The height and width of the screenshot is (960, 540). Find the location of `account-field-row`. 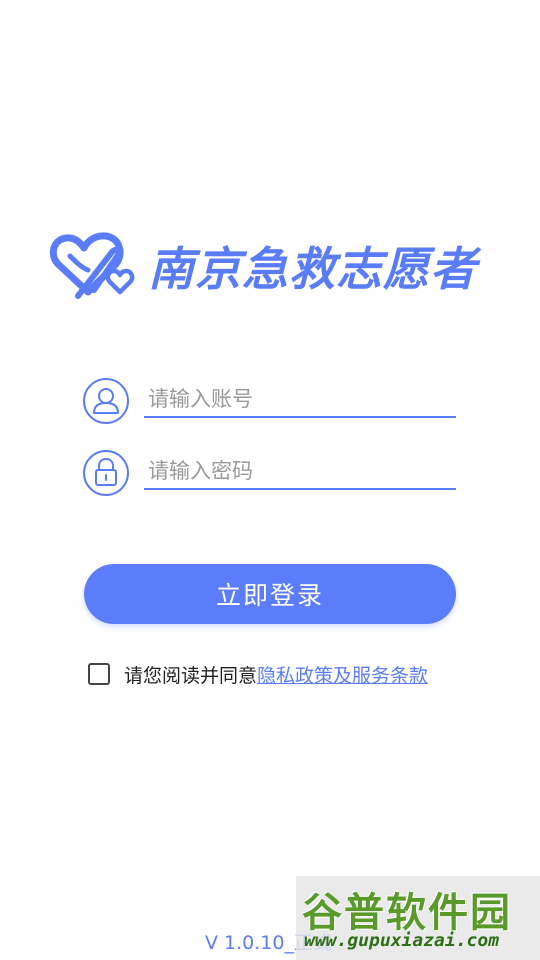

account-field-row is located at coordinates (270, 401).